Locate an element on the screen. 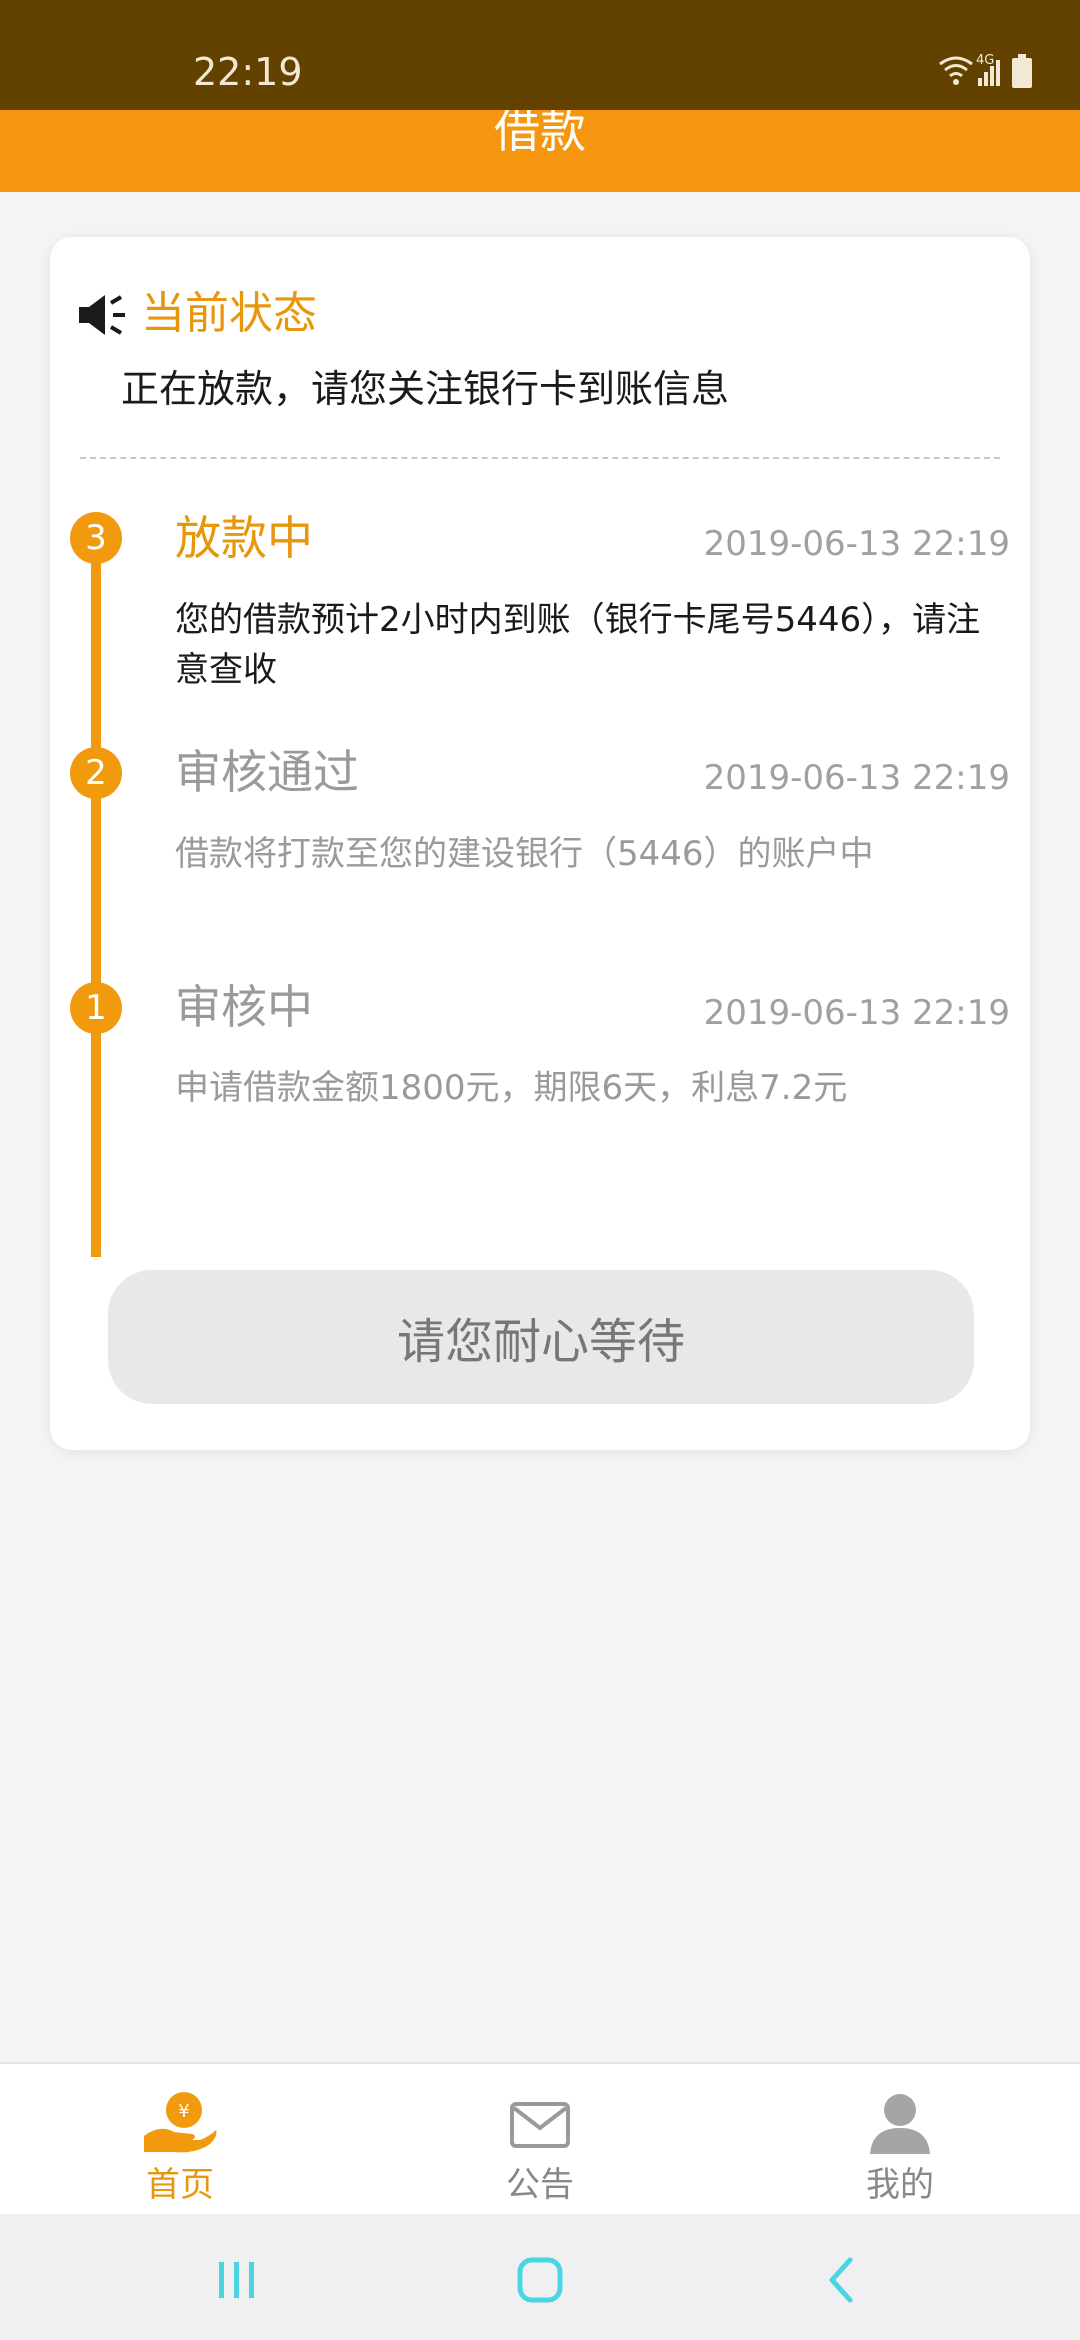  bottom-nav: ¥ 首页 公告 我的 is located at coordinates (540, 2138).